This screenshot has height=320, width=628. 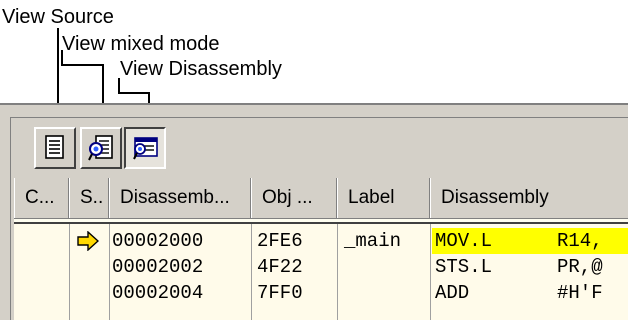 I want to click on row-mnemonic: MOV.L, so click(x=463, y=241).